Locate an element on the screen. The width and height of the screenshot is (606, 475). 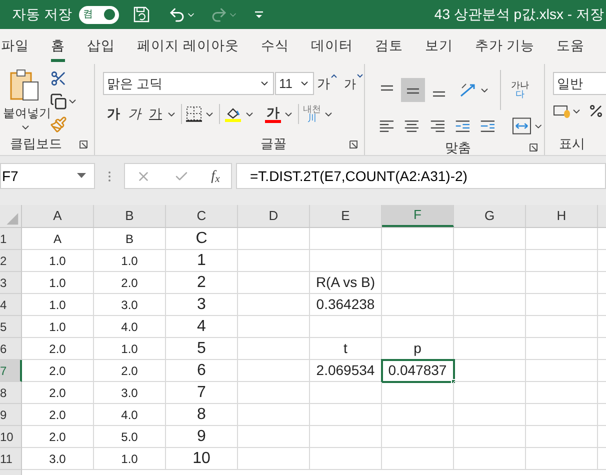
table-cell: 4.0 is located at coordinates (130, 415).